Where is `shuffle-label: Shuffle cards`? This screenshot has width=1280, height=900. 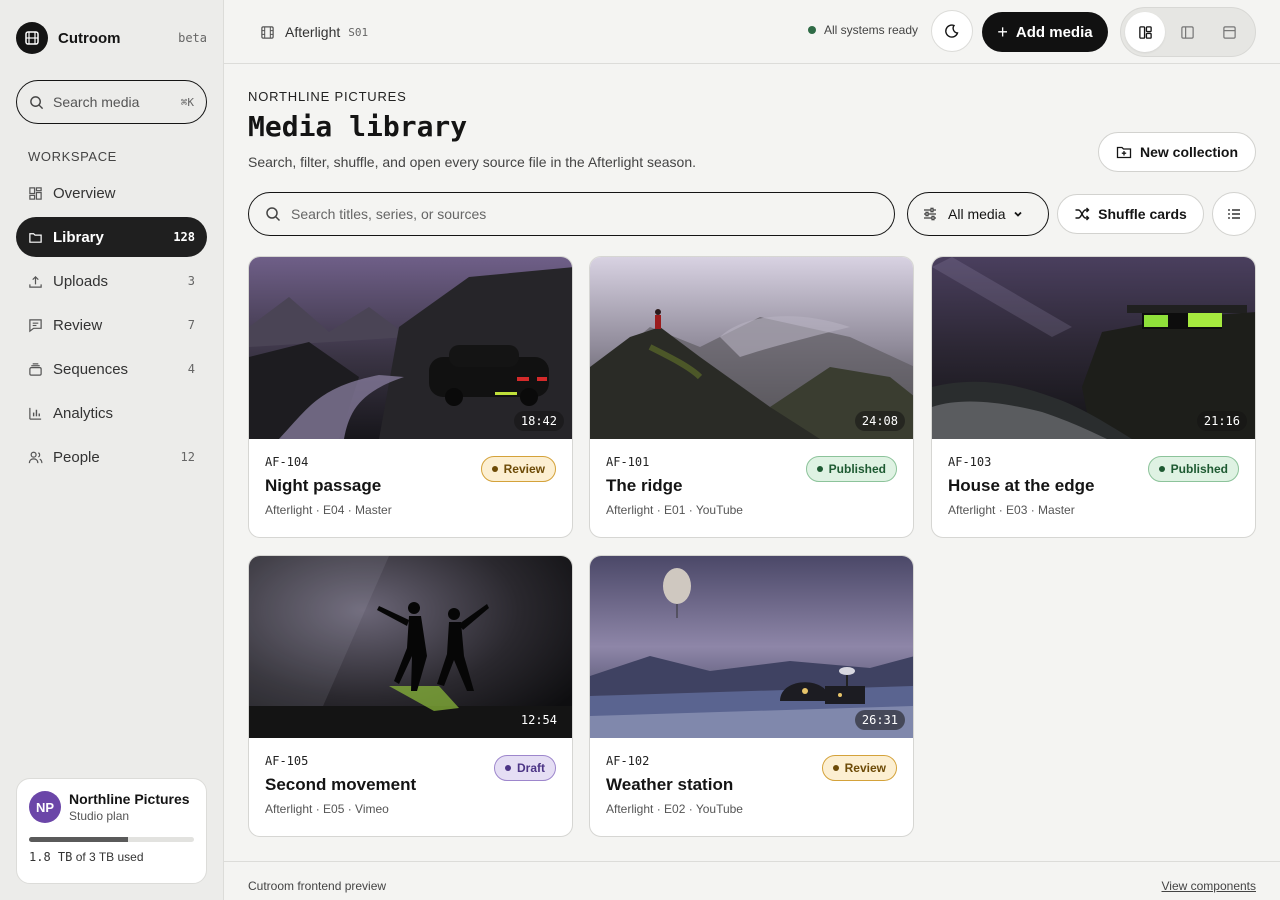
shuffle-label: Shuffle cards is located at coordinates (1142, 214).